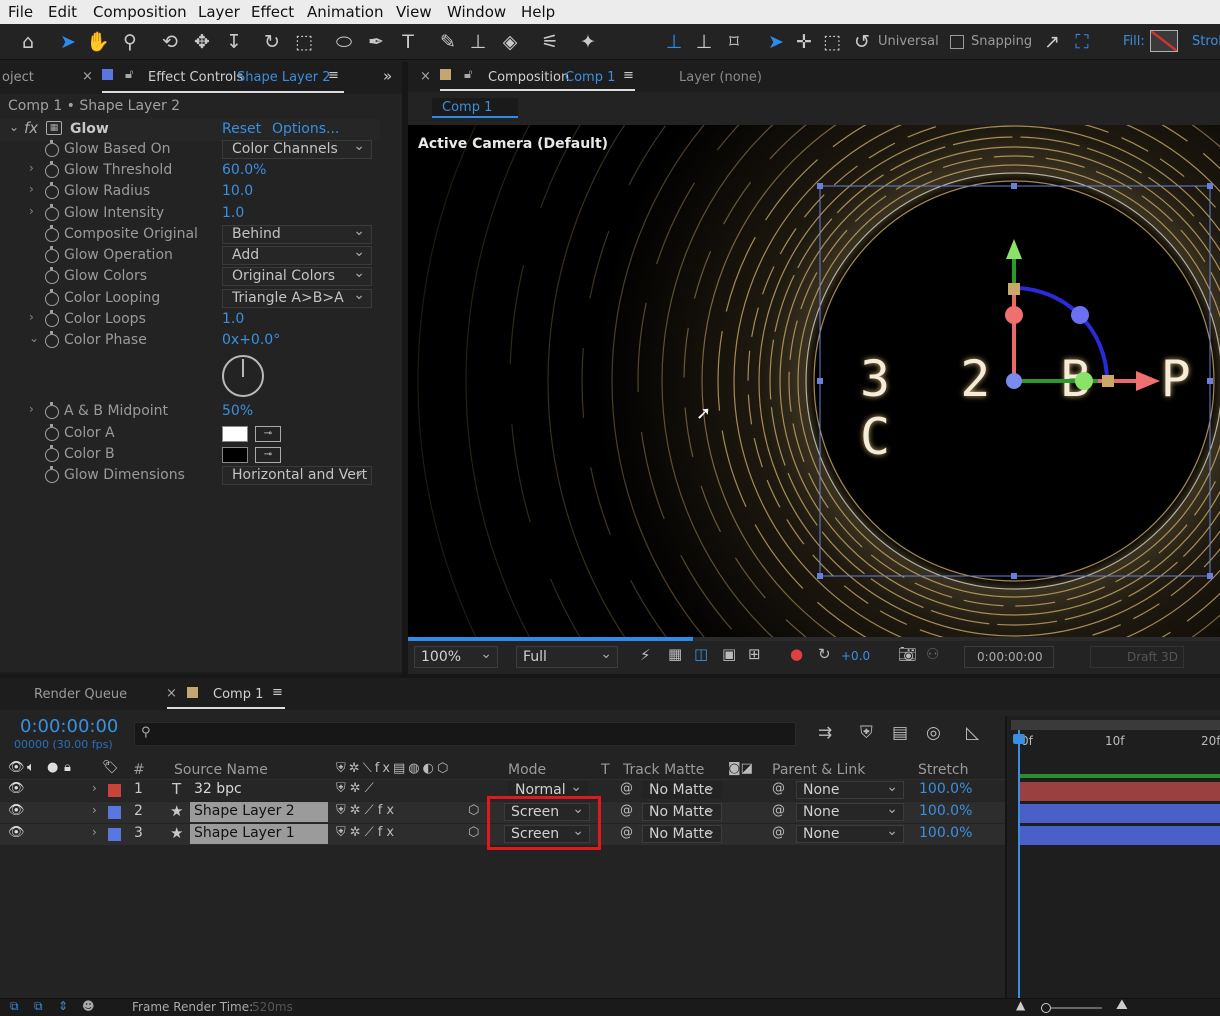 The image size is (1220, 1016). Describe the element at coordinates (344, 42) in the screenshot. I see `ellipse-tool-icon: ⬭` at that location.